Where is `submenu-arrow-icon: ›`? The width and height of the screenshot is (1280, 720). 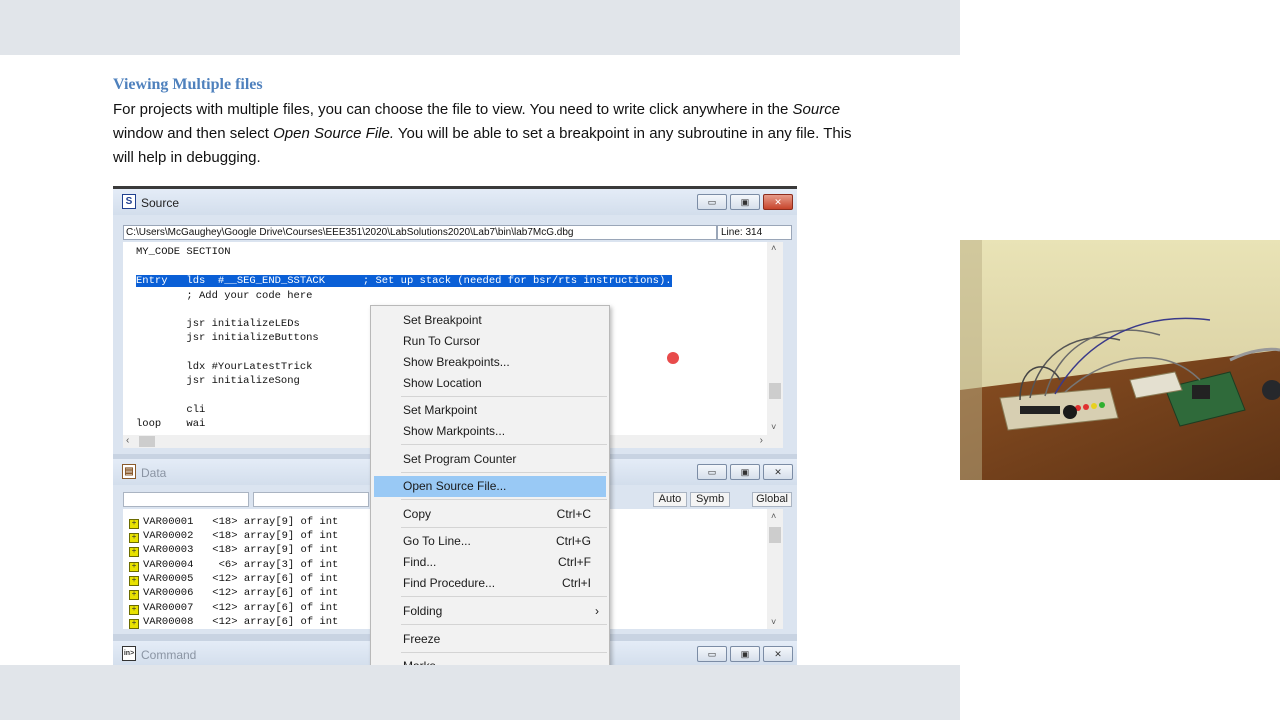 submenu-arrow-icon: › is located at coordinates (597, 611).